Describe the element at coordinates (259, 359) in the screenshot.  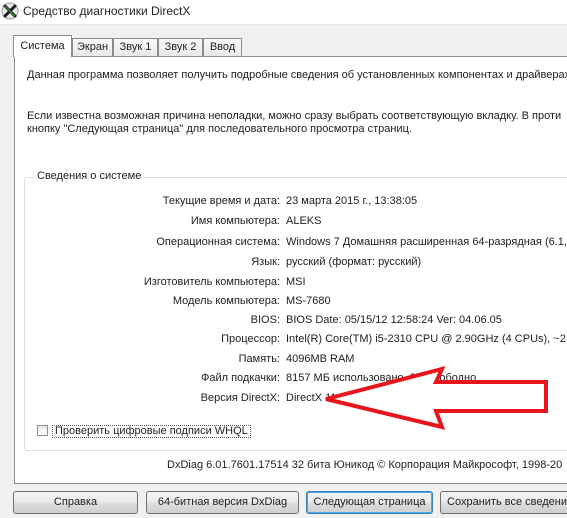
I see `info-label: Память:` at that location.